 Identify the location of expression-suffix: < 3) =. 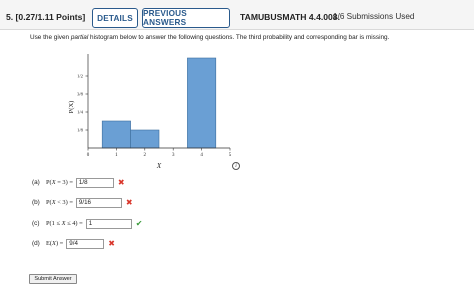
(64, 202).